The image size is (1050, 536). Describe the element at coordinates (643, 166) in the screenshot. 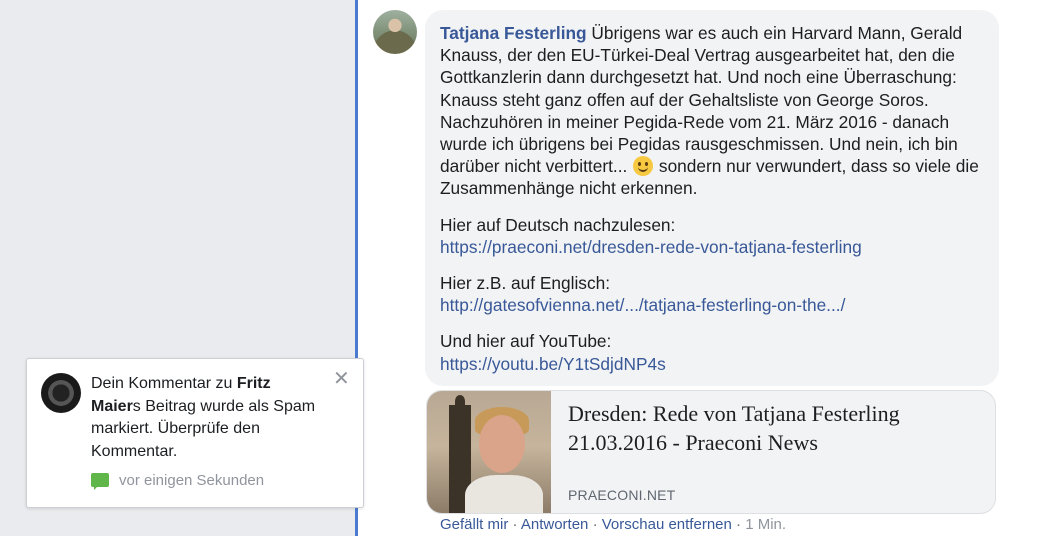

I see `smiley-emoji-icon` at that location.